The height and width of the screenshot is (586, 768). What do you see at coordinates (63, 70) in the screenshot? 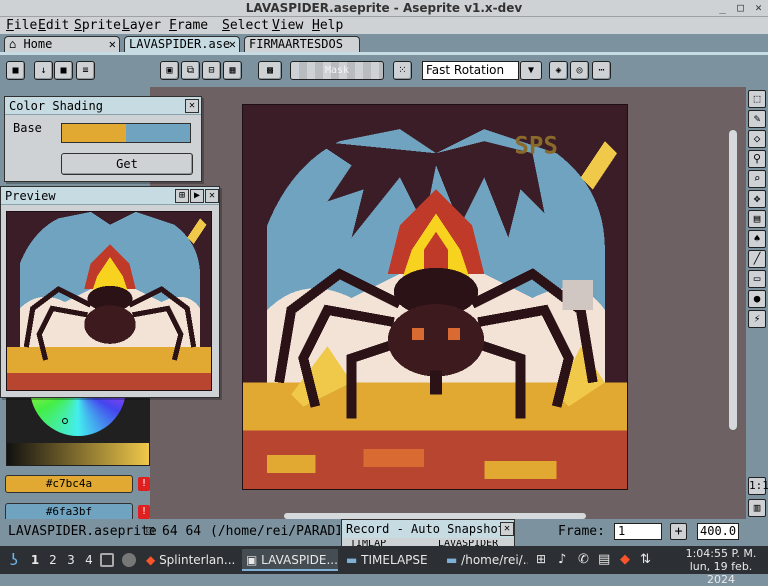
I see `stop-icon: ■` at bounding box center [63, 70].